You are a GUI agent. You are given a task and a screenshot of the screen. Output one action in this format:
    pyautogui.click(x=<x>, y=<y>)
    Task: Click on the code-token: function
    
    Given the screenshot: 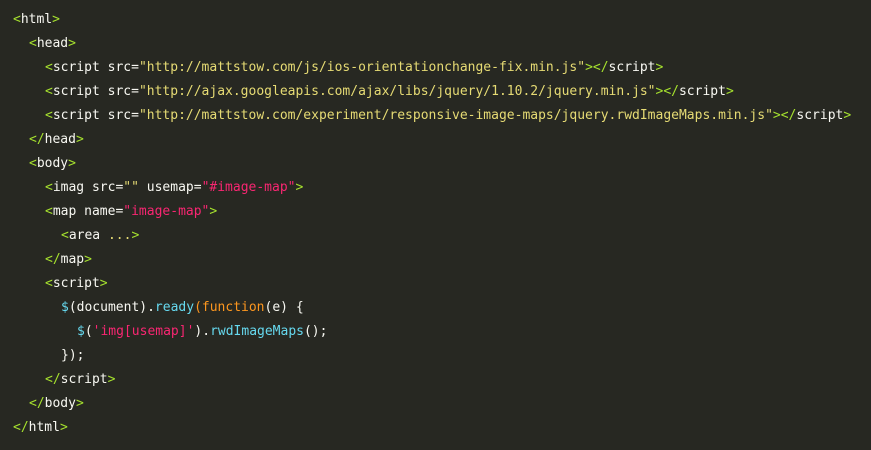 What is the action you would take?
    pyautogui.click(x=233, y=307)
    